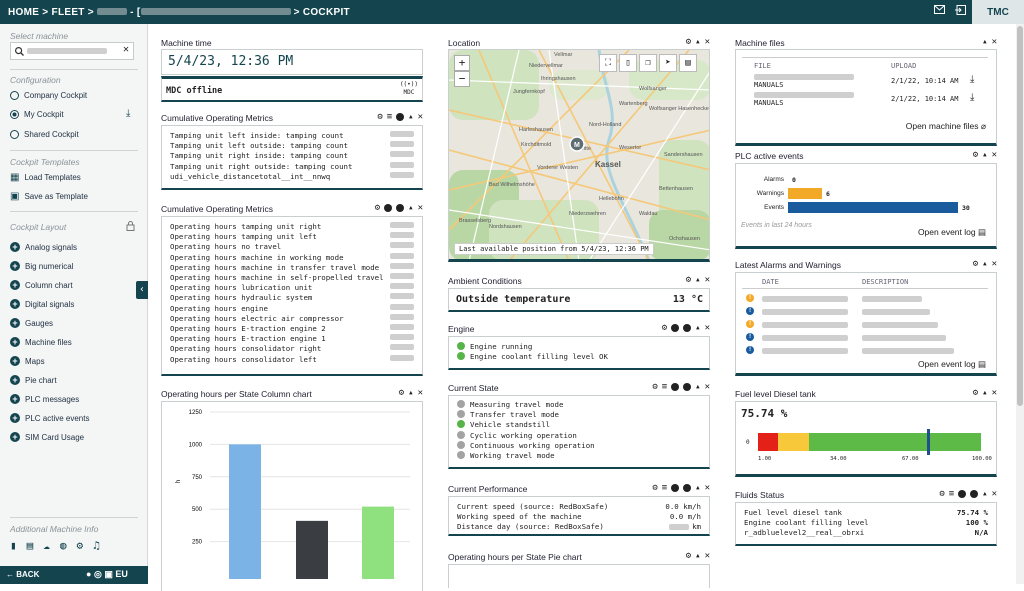  What do you see at coordinates (37, 114) in the screenshot?
I see `config-my-cockpit: My Cockpit` at bounding box center [37, 114].